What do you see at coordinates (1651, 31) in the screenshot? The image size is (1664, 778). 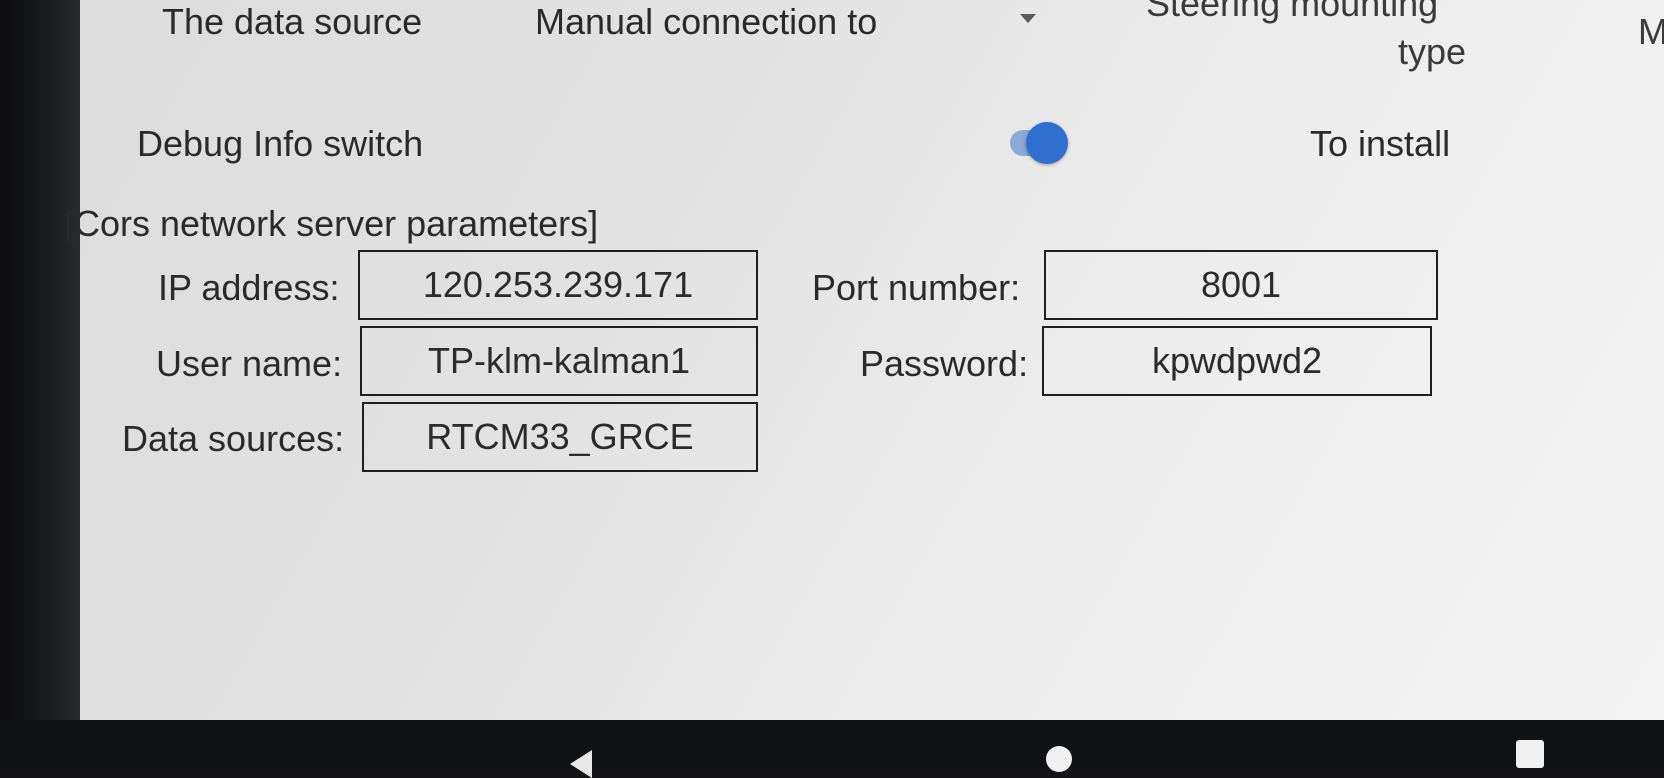 I see `cut-off-label: M` at bounding box center [1651, 31].